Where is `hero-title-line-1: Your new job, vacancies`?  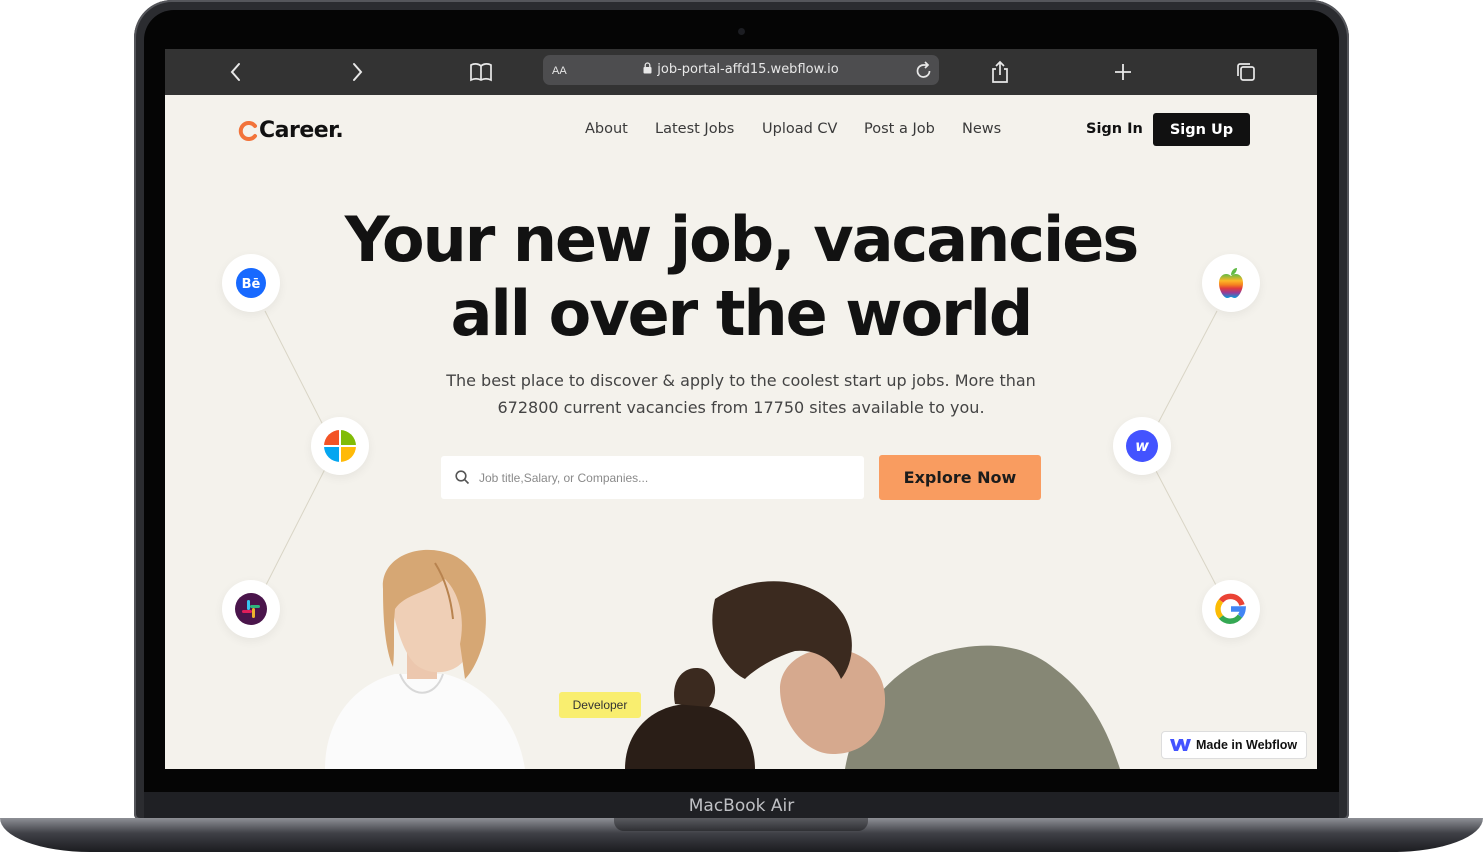
hero-title-line-1: Your new job, vacancies is located at coordinates (741, 239).